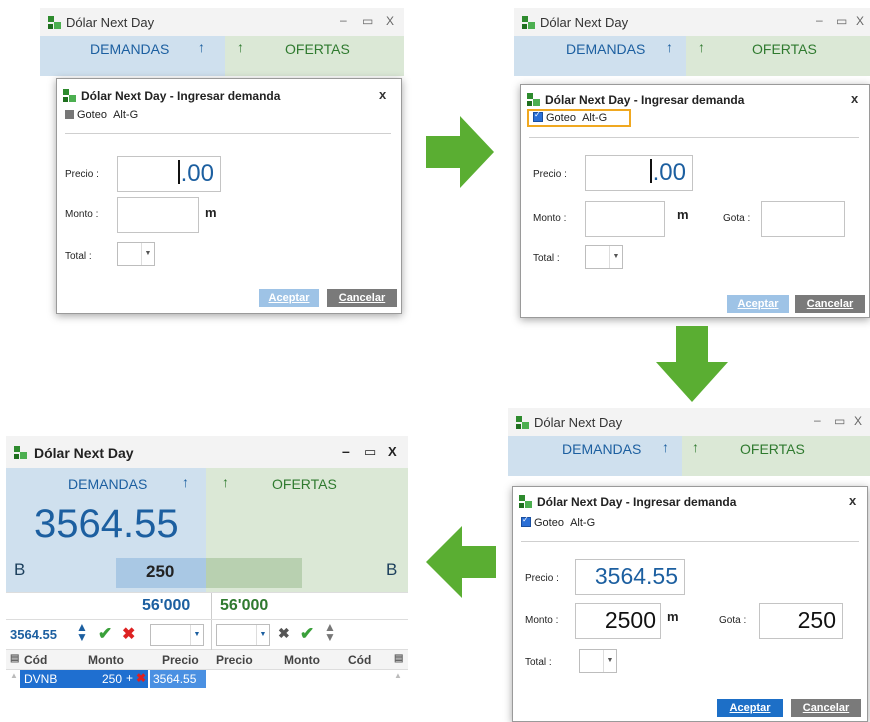 This screenshot has height=722, width=870. I want to click on row-cod: DVNB, so click(40, 679).